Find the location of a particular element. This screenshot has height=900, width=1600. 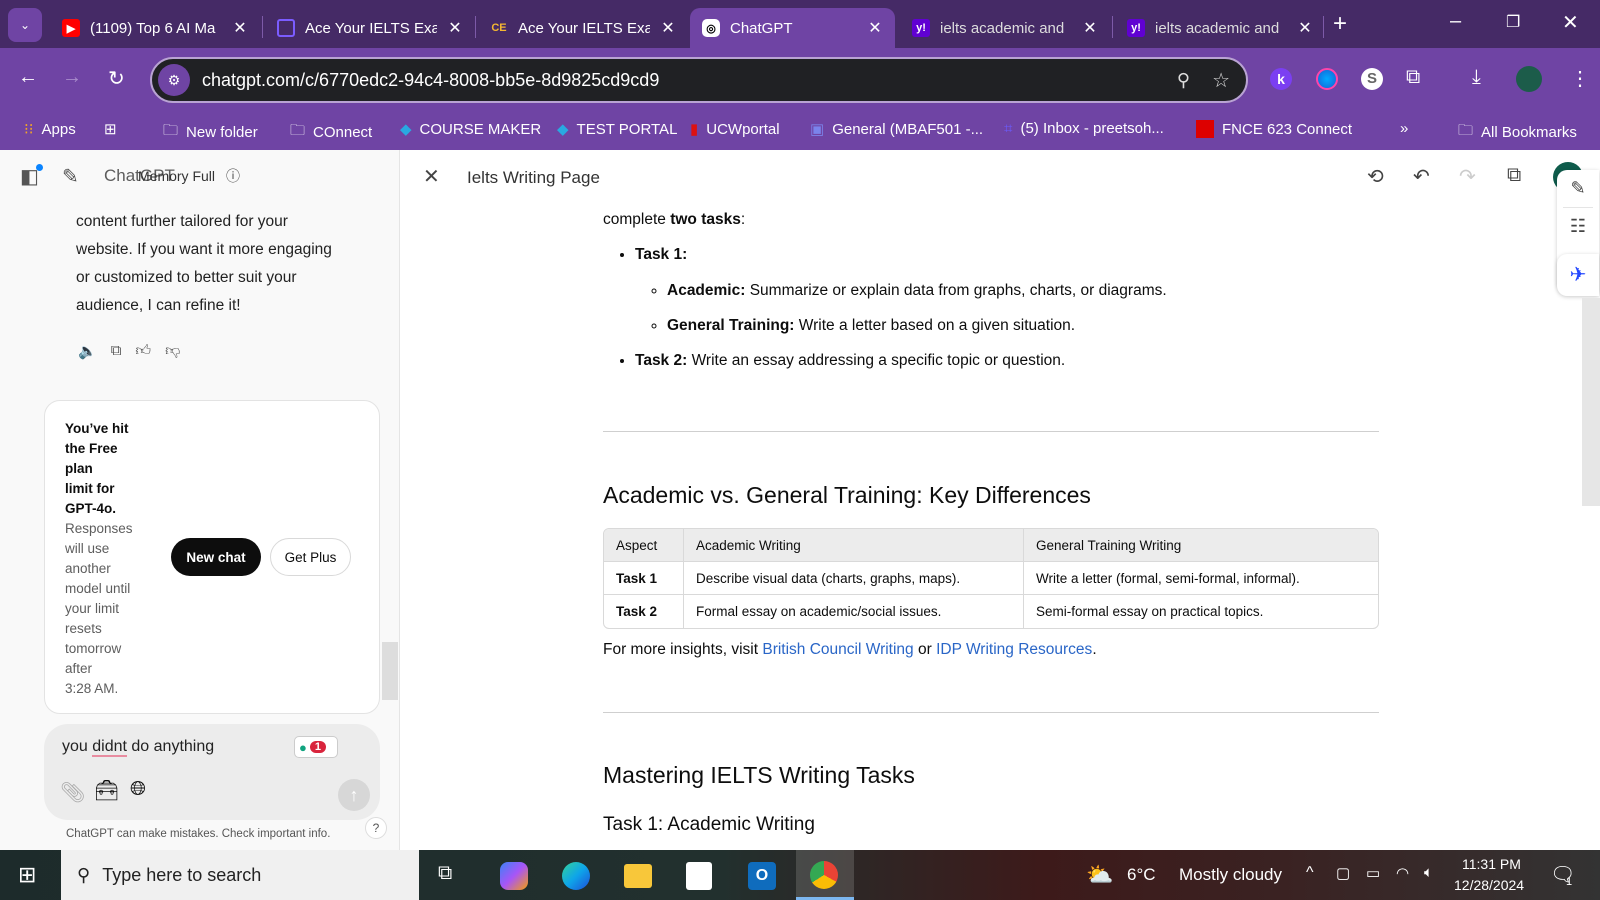

extension-circle-icon is located at coordinates (1327, 79).